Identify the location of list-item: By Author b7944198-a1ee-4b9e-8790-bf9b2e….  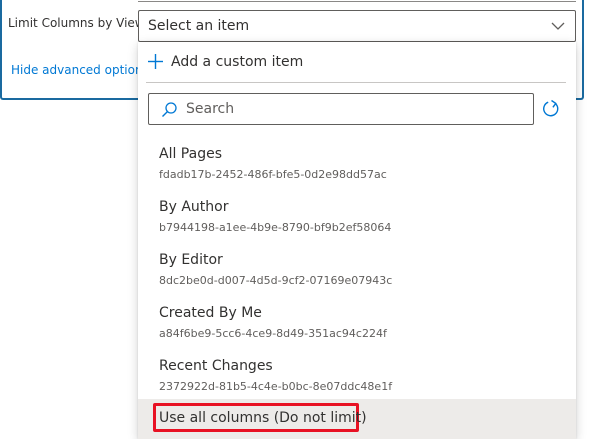
(357, 217).